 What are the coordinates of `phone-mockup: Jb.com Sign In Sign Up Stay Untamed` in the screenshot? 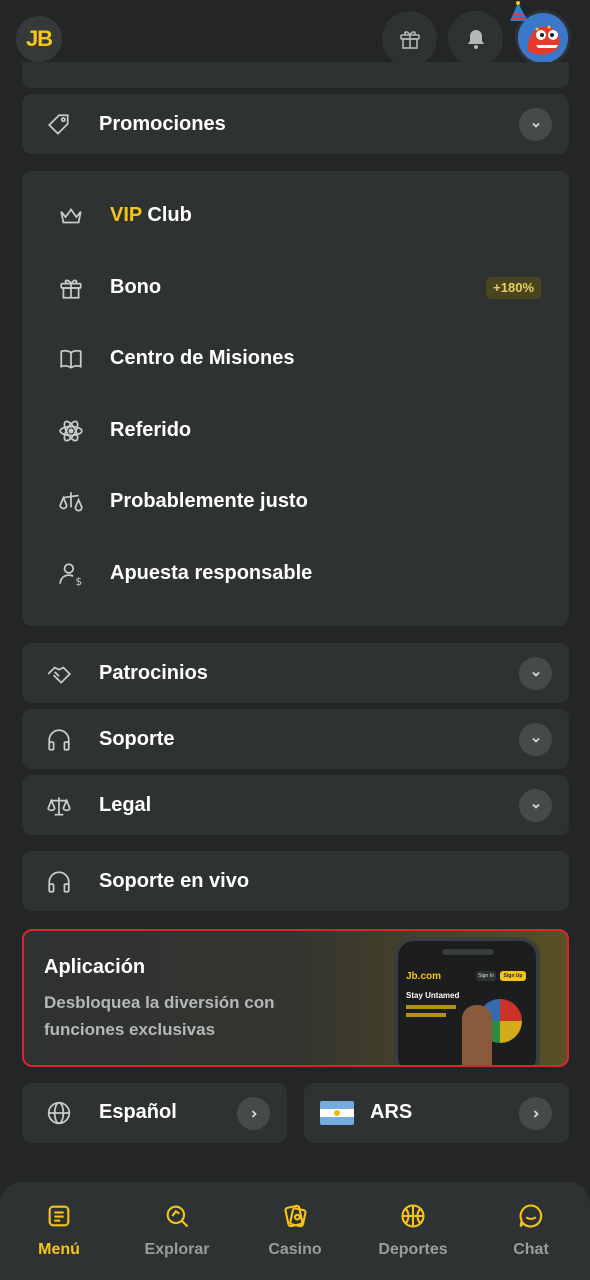 It's located at (467, 1001).